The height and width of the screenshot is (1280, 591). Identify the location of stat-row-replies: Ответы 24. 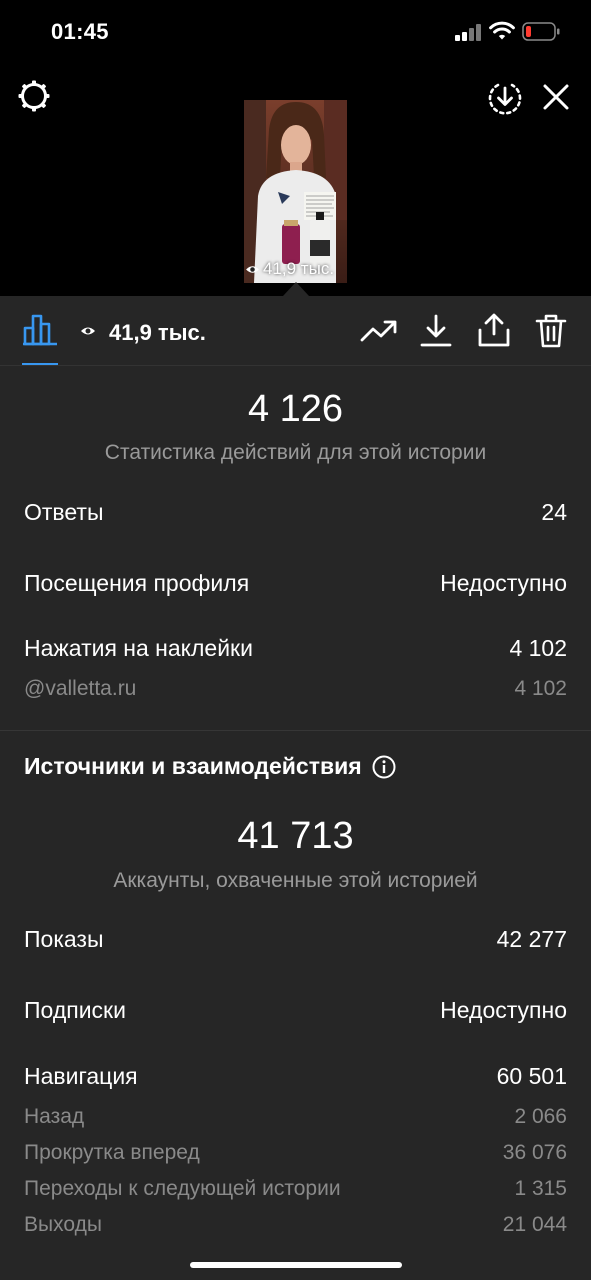
(295, 512).